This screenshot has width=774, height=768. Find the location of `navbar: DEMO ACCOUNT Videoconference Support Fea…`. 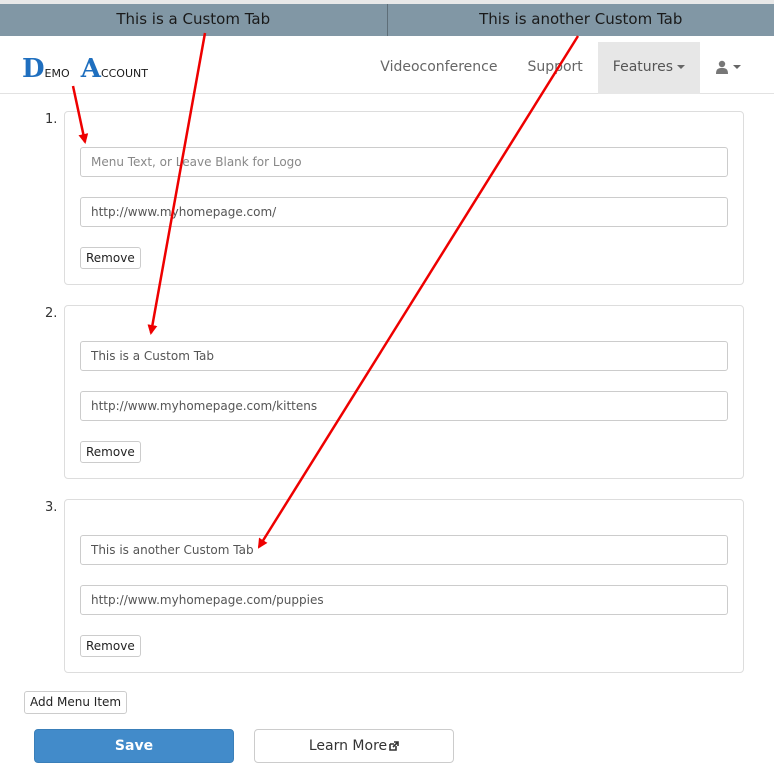

navbar: DEMO ACCOUNT Videoconference Support Fea… is located at coordinates (387, 65).